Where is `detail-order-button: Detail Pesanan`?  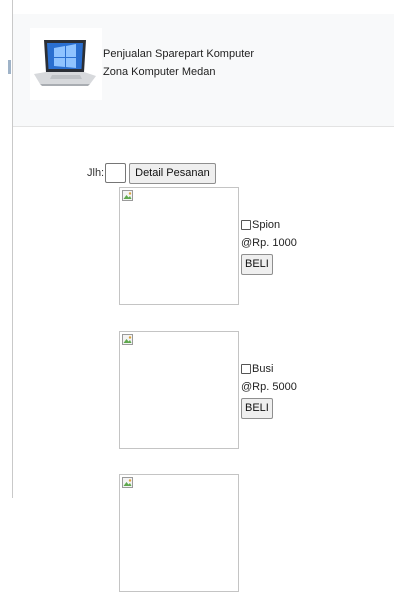 detail-order-button: Detail Pesanan is located at coordinates (172, 173).